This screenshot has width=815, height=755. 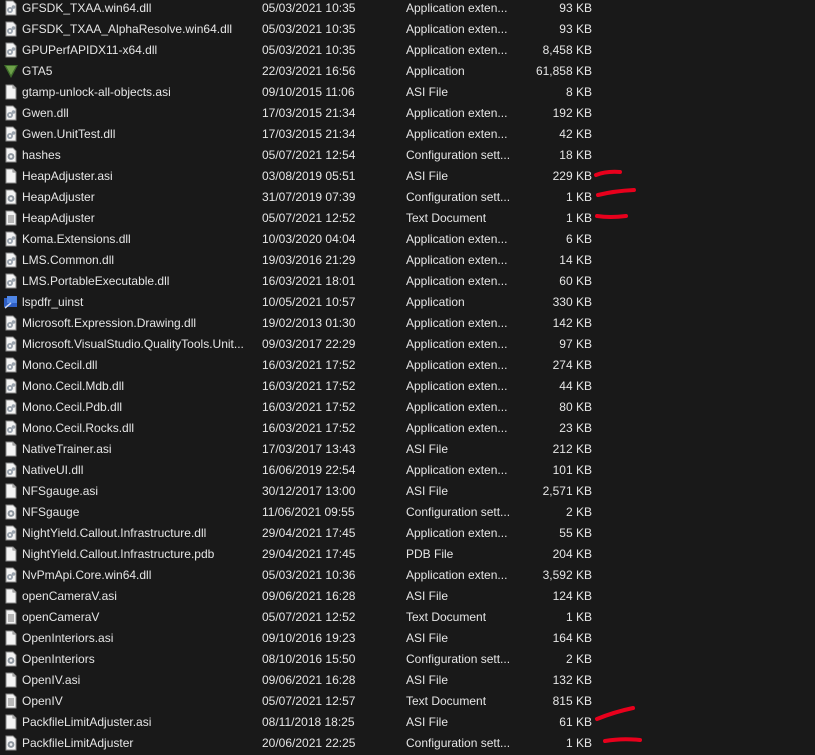 I want to click on file-date-modified: 08/10/2016 15:50, so click(x=309, y=659).